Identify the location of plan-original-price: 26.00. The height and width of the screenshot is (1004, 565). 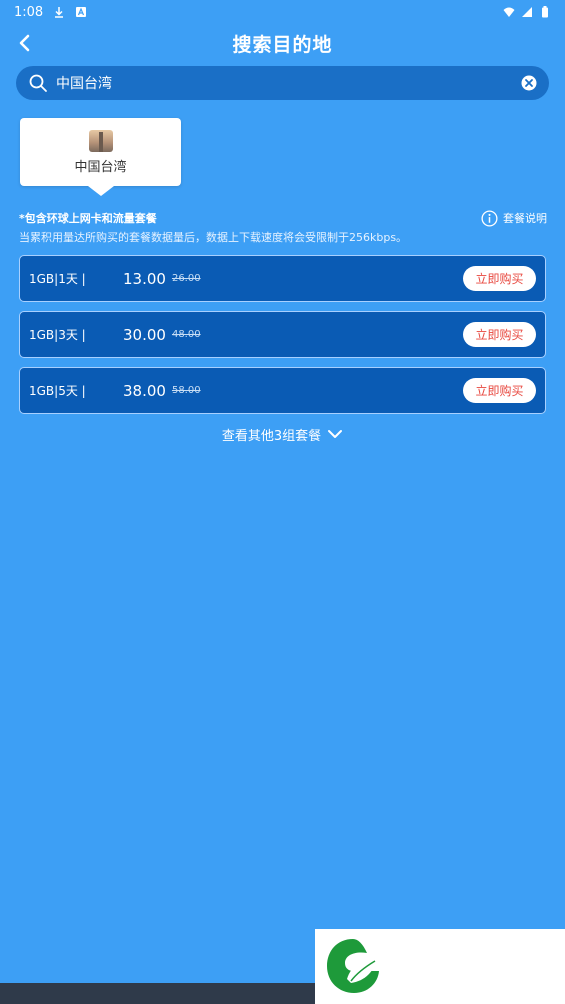
(186, 278).